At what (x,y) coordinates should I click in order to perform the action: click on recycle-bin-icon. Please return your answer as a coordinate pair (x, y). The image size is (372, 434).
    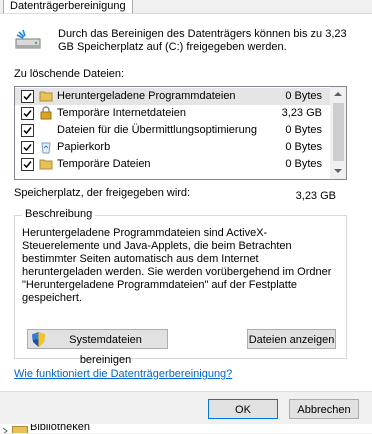
    Looking at the image, I should click on (46, 147).